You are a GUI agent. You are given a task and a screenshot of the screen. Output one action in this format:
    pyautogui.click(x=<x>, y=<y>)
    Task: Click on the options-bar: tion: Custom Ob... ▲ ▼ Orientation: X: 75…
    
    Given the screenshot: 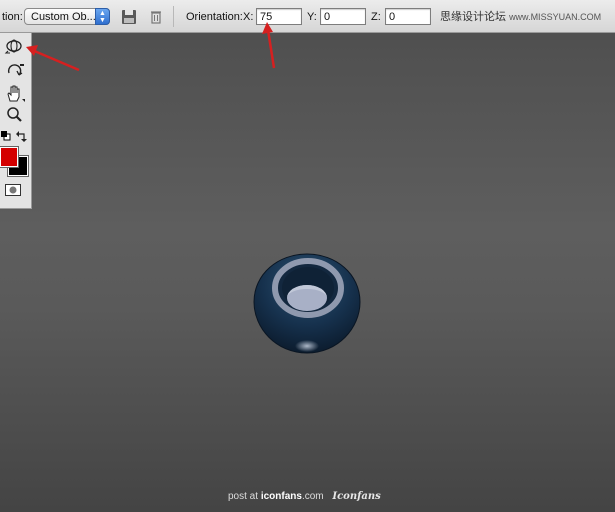 What is the action you would take?
    pyautogui.click(x=307, y=16)
    